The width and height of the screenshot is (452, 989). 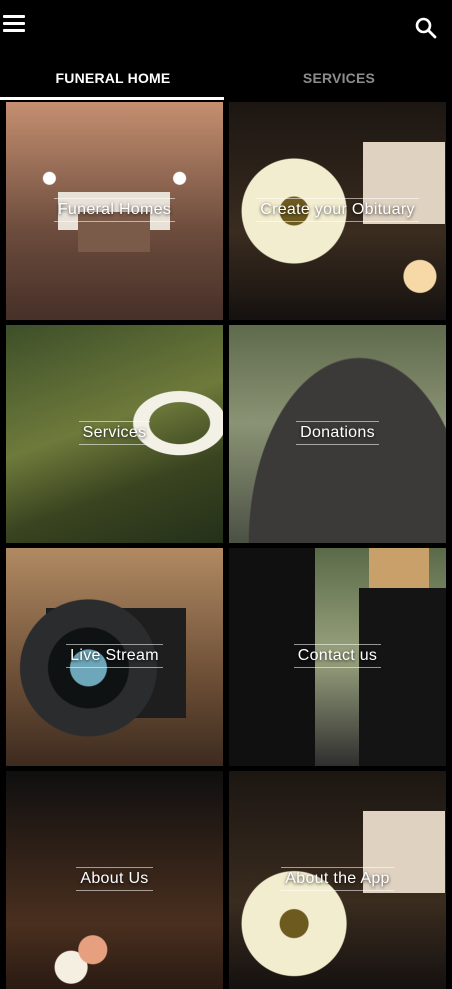 What do you see at coordinates (113, 78) in the screenshot?
I see `tab-funeral-home: FUNERAL HOME` at bounding box center [113, 78].